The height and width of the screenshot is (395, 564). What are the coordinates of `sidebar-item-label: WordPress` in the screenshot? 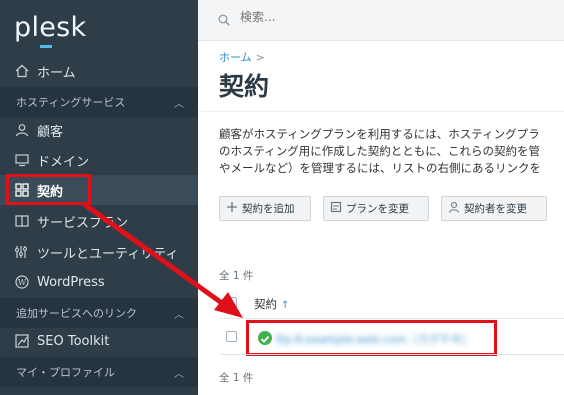 It's located at (71, 282).